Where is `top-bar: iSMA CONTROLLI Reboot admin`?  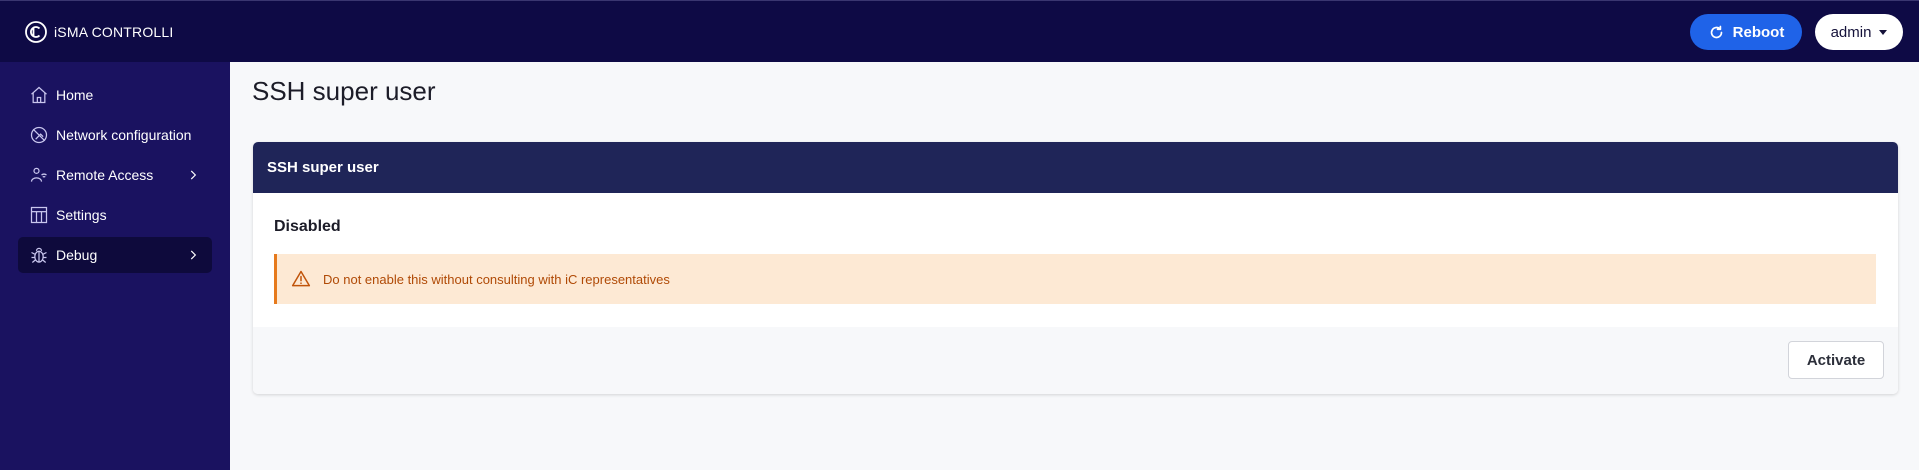 top-bar: iSMA CONTROLLI Reboot admin is located at coordinates (959, 31).